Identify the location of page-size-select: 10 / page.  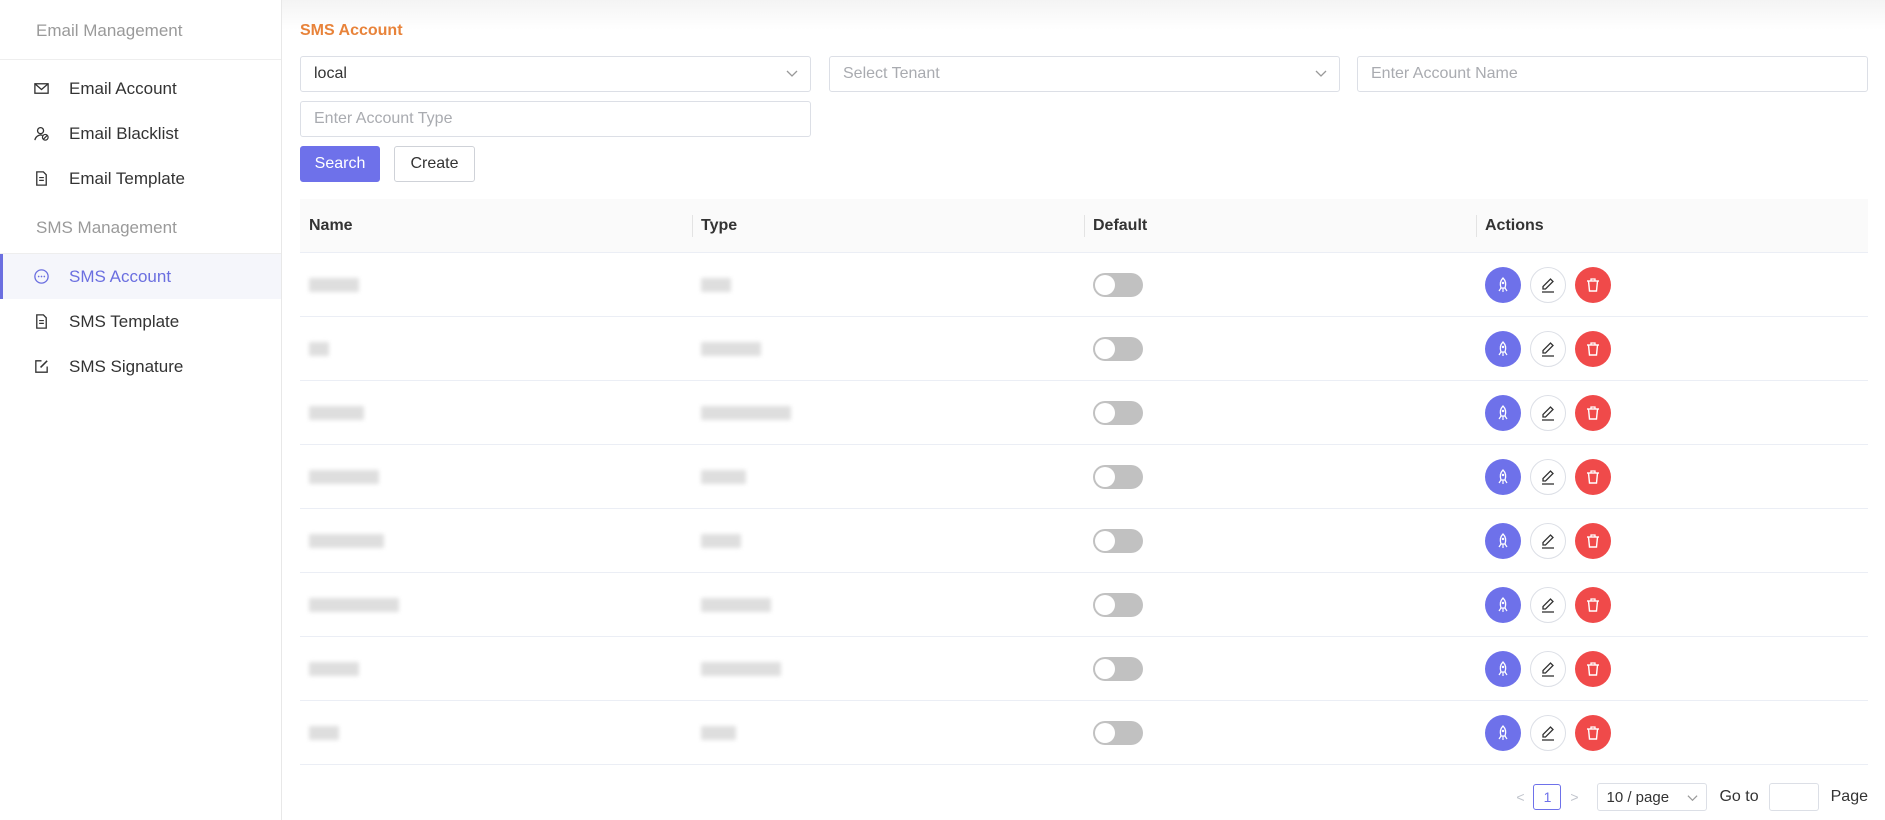
(1652, 797).